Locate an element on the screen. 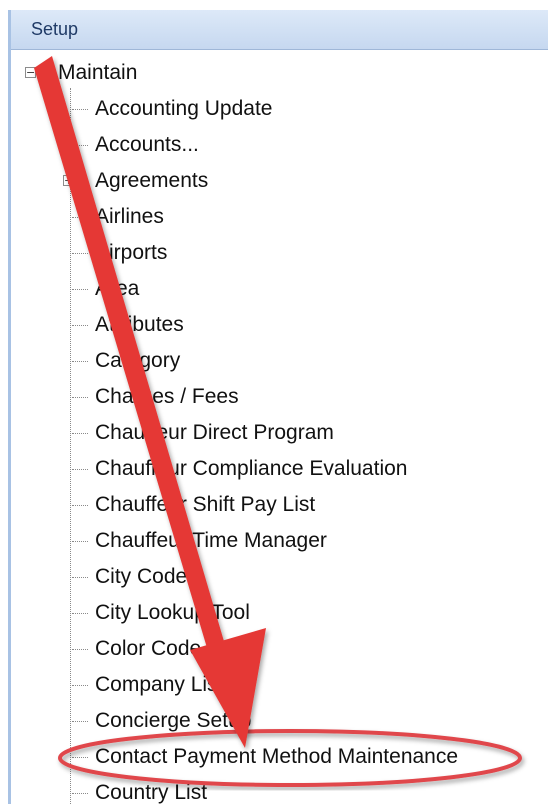 The width and height of the screenshot is (548, 805). tree-item: City Lookup Tool is located at coordinates (172, 613).